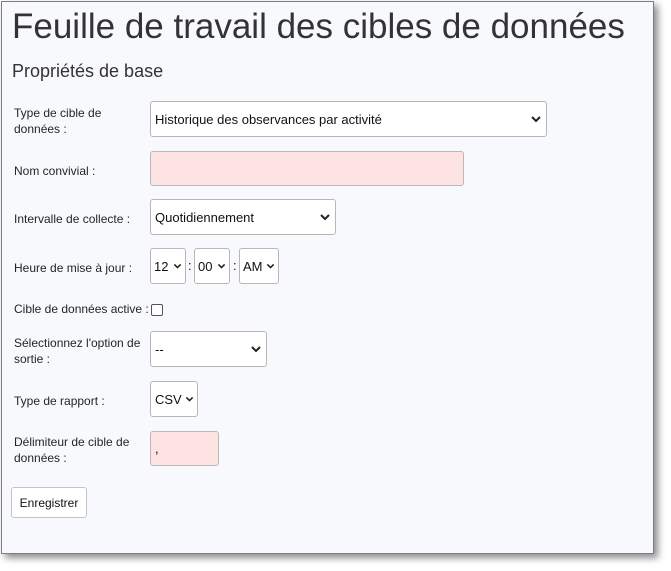  I want to click on report-type-value: CSV, so click(168, 399).